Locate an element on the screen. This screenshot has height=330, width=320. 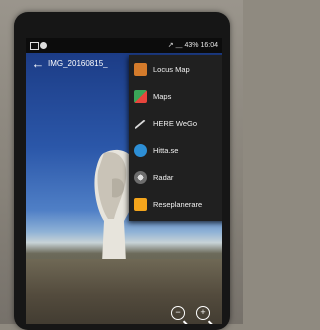
menu-item-reseplanerare: Reseplanerare is located at coordinates (175, 204).